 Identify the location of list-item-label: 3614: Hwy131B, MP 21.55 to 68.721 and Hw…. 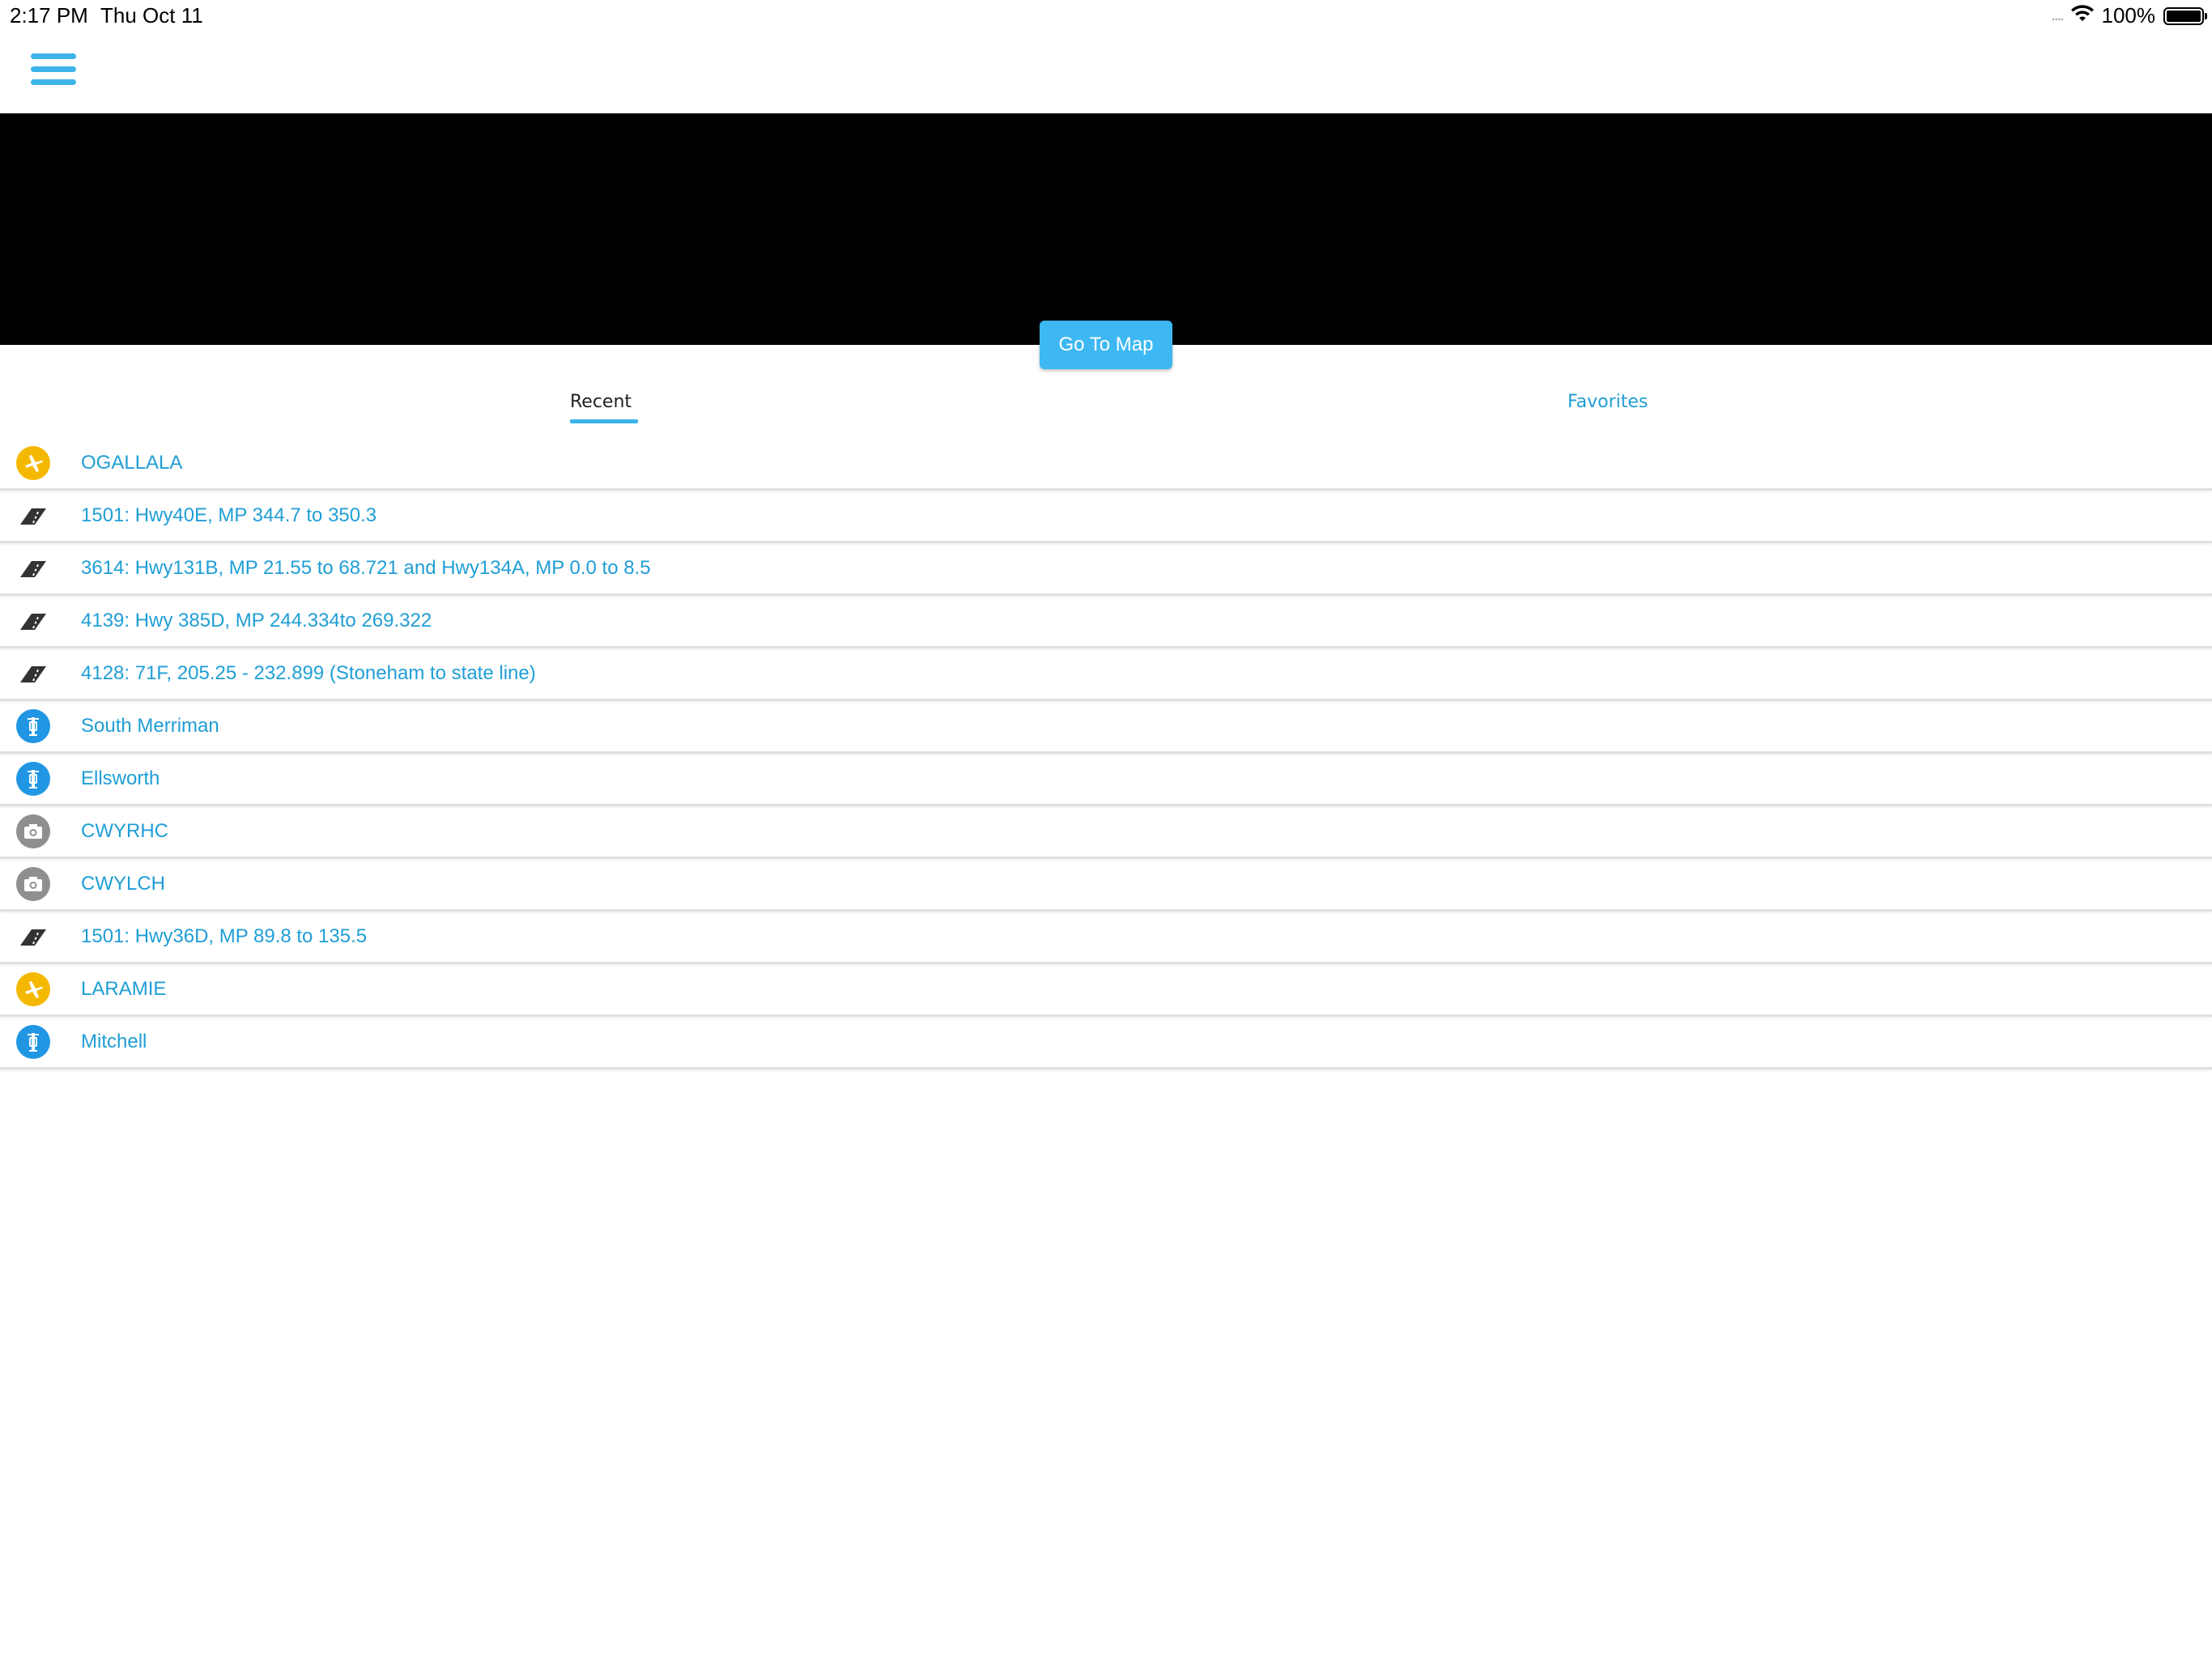
(366, 568).